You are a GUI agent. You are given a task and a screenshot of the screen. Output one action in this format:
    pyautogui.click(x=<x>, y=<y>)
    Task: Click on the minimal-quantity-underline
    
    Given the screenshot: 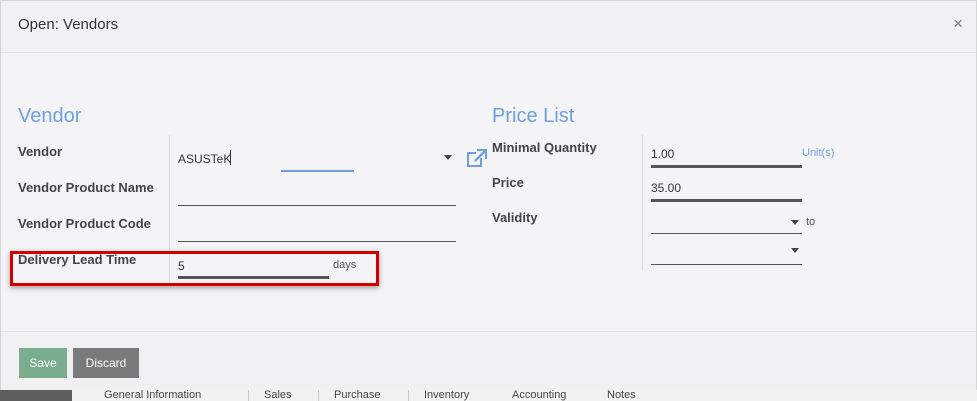 What is the action you would take?
    pyautogui.click(x=726, y=166)
    